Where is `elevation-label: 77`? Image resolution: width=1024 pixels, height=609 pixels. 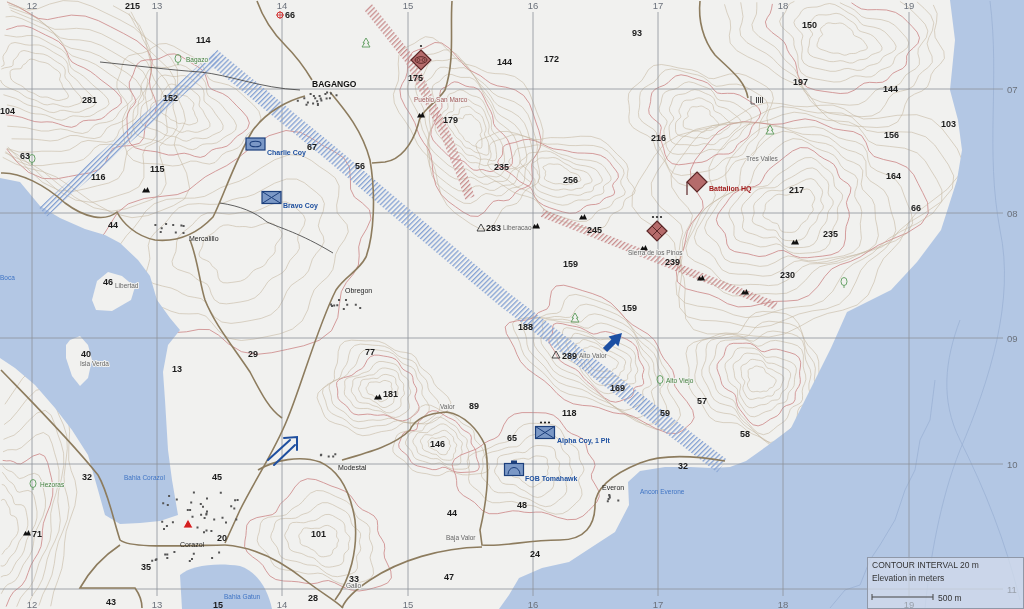 elevation-label: 77 is located at coordinates (370, 352).